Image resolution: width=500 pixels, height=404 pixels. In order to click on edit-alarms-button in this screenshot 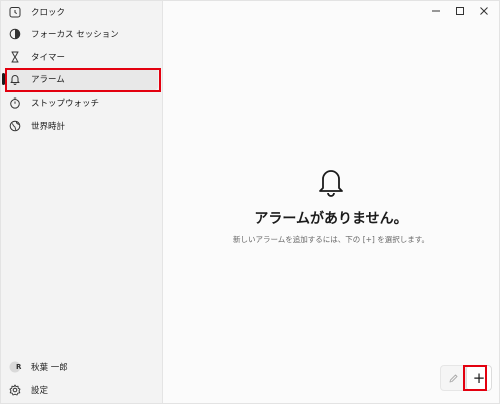, I will do `click(453, 378)`.